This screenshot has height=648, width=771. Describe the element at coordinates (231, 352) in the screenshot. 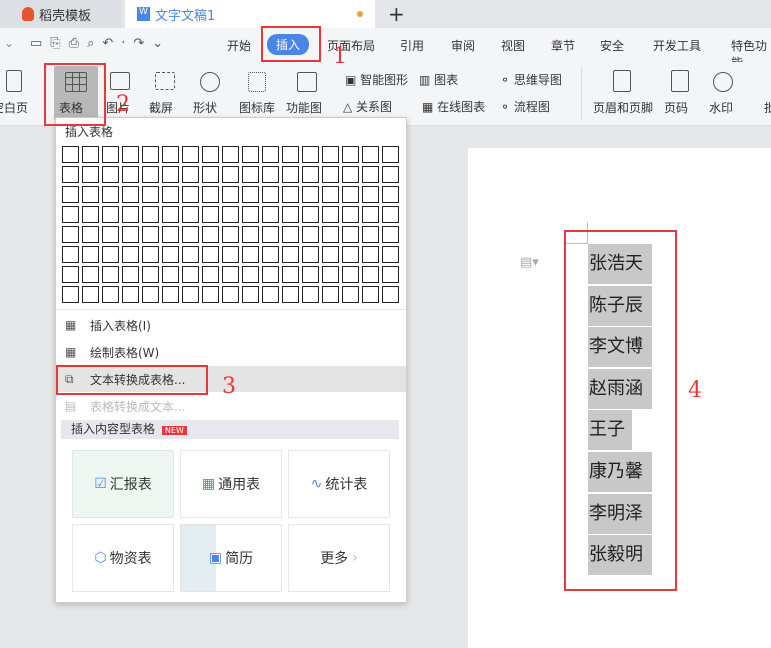

I see `menu-item-draw-table: ▦ 绘制表格(W)` at that location.